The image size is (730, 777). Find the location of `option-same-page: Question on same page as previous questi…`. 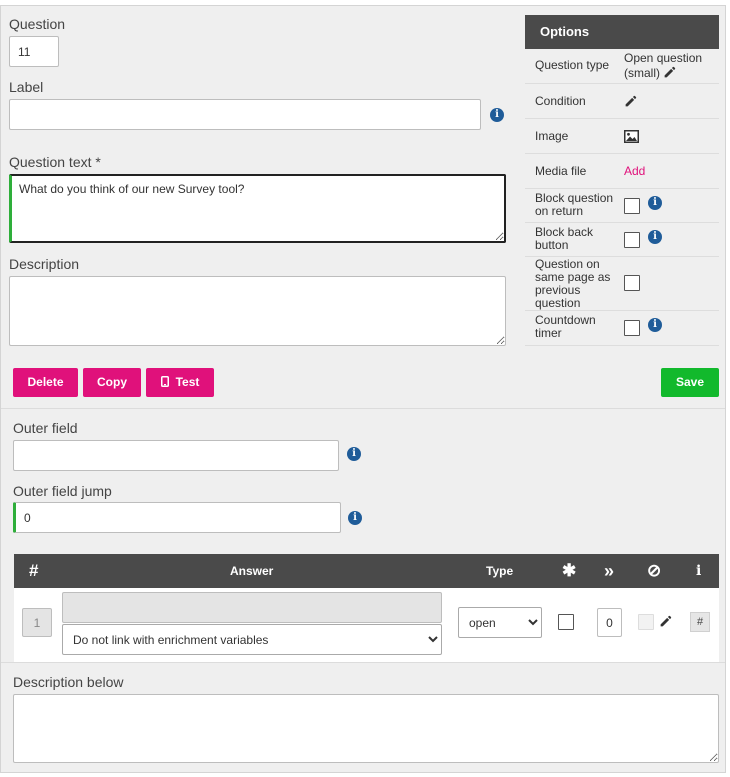

option-same-page: Question on same page as previous questi… is located at coordinates (622, 284).